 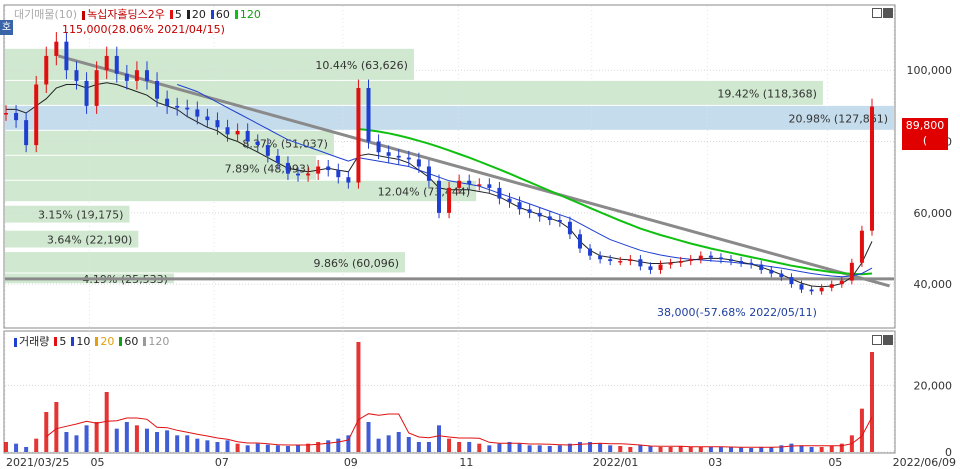 What do you see at coordinates (767, 93) in the screenshot?
I see `volume-profile-label: 19.42% (118,368)` at bounding box center [767, 93].